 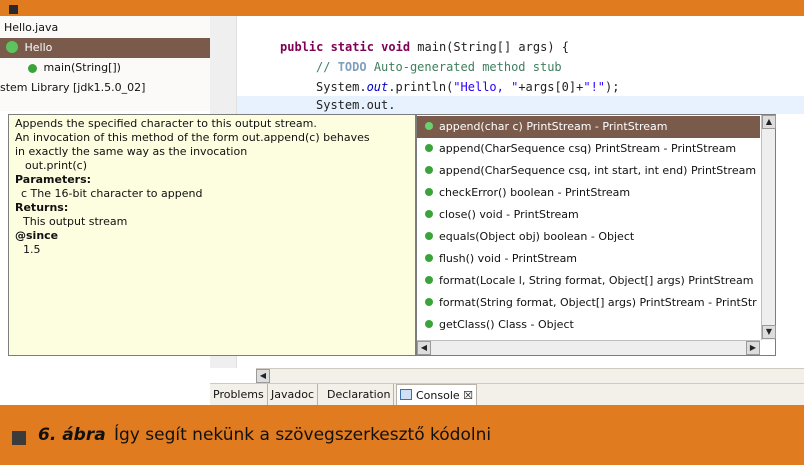 I want to click on assist-item-label: append(char c) PrintStream - PrintStream, so click(x=553, y=126).